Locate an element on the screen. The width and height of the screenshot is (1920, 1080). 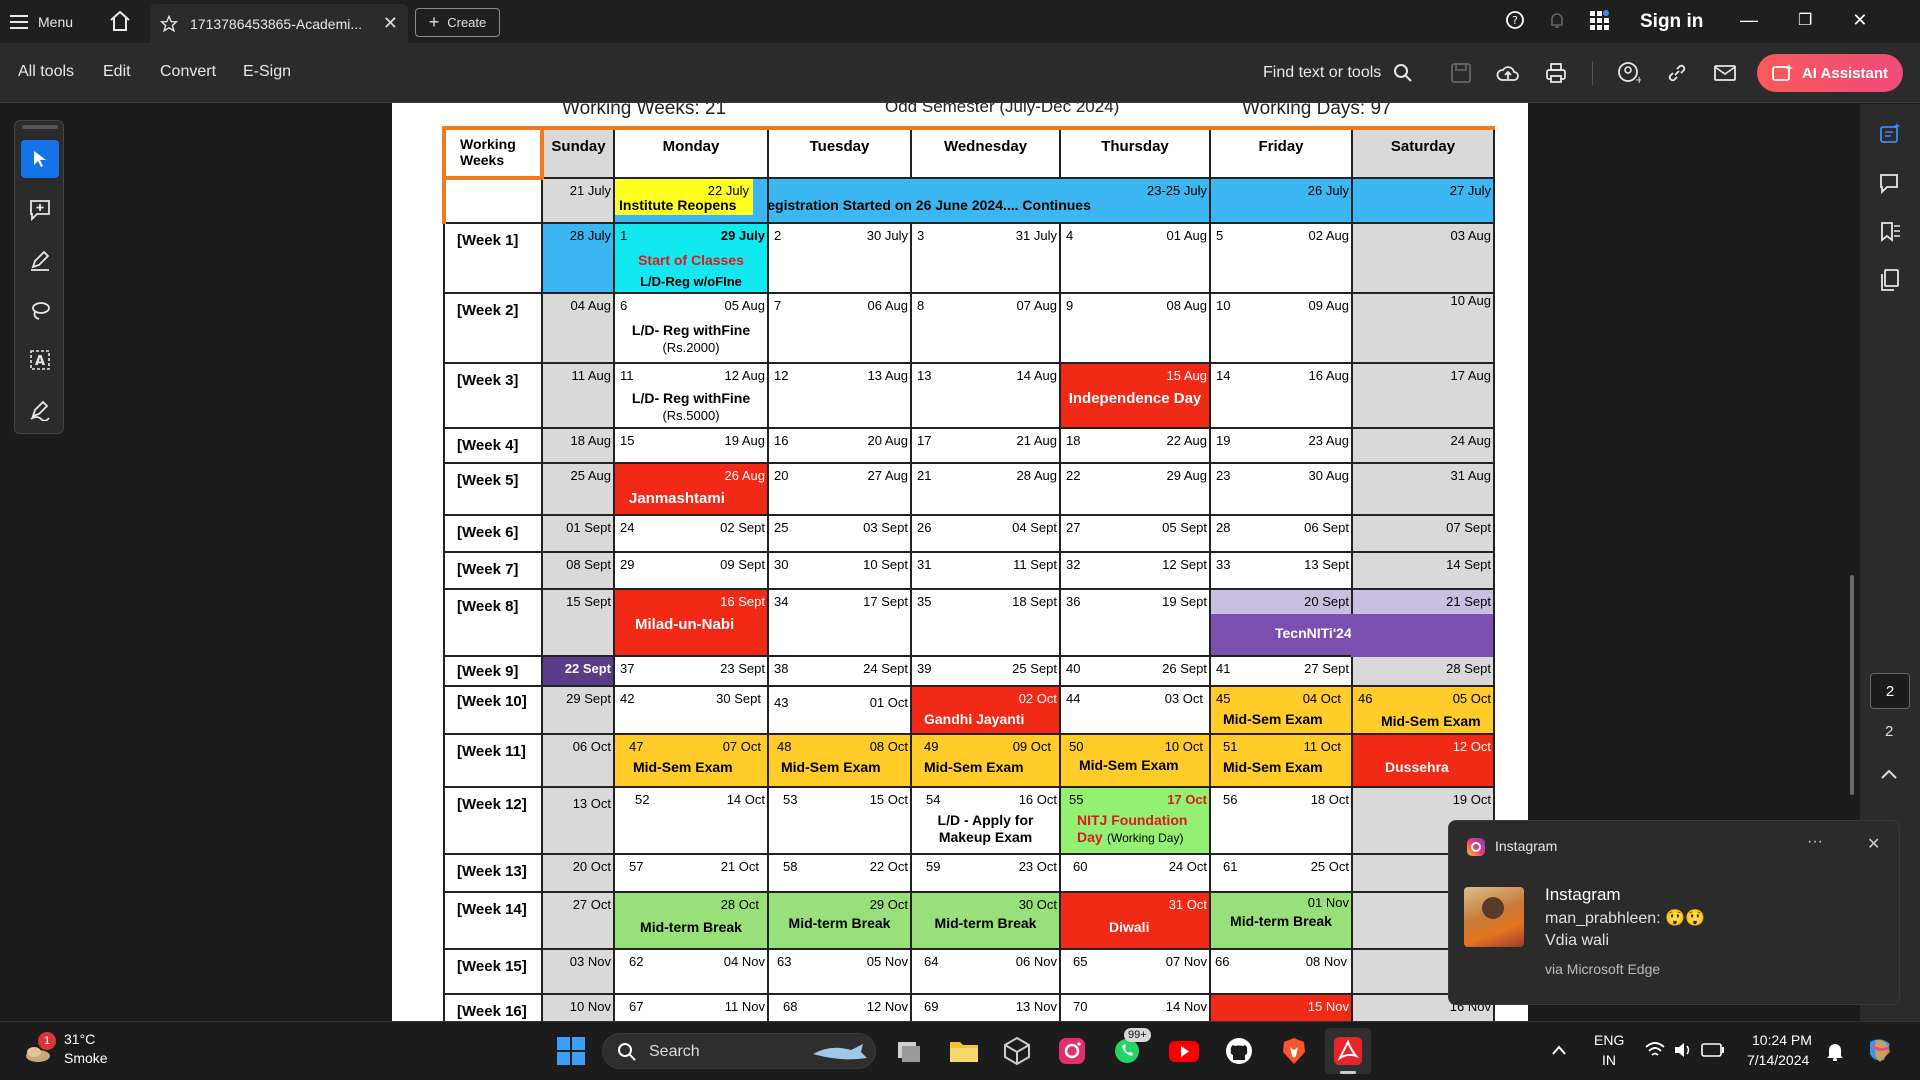
week-label-cell: [Week 3] is located at coordinates (493, 395).